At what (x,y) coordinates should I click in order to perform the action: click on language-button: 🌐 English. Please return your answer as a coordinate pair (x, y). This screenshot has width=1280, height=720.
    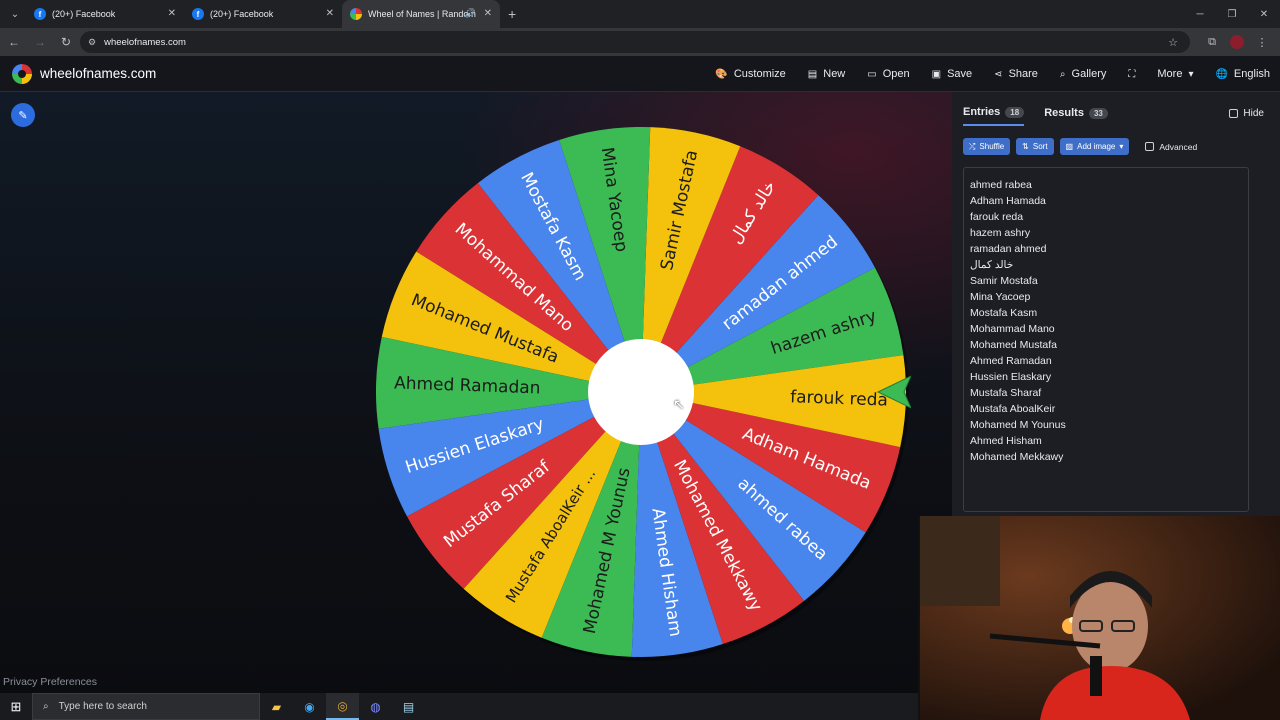
    Looking at the image, I should click on (1242, 74).